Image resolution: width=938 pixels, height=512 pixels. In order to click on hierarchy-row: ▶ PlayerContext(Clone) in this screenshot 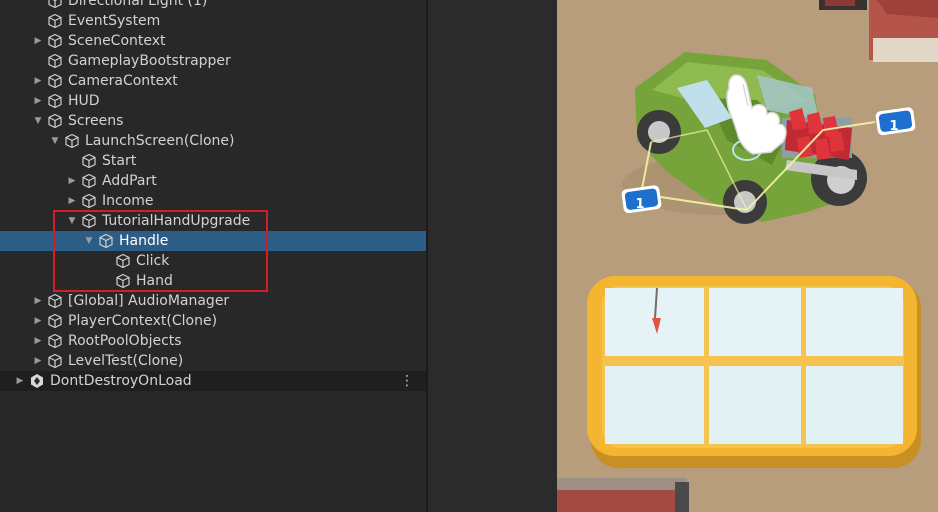, I will do `click(213, 321)`.